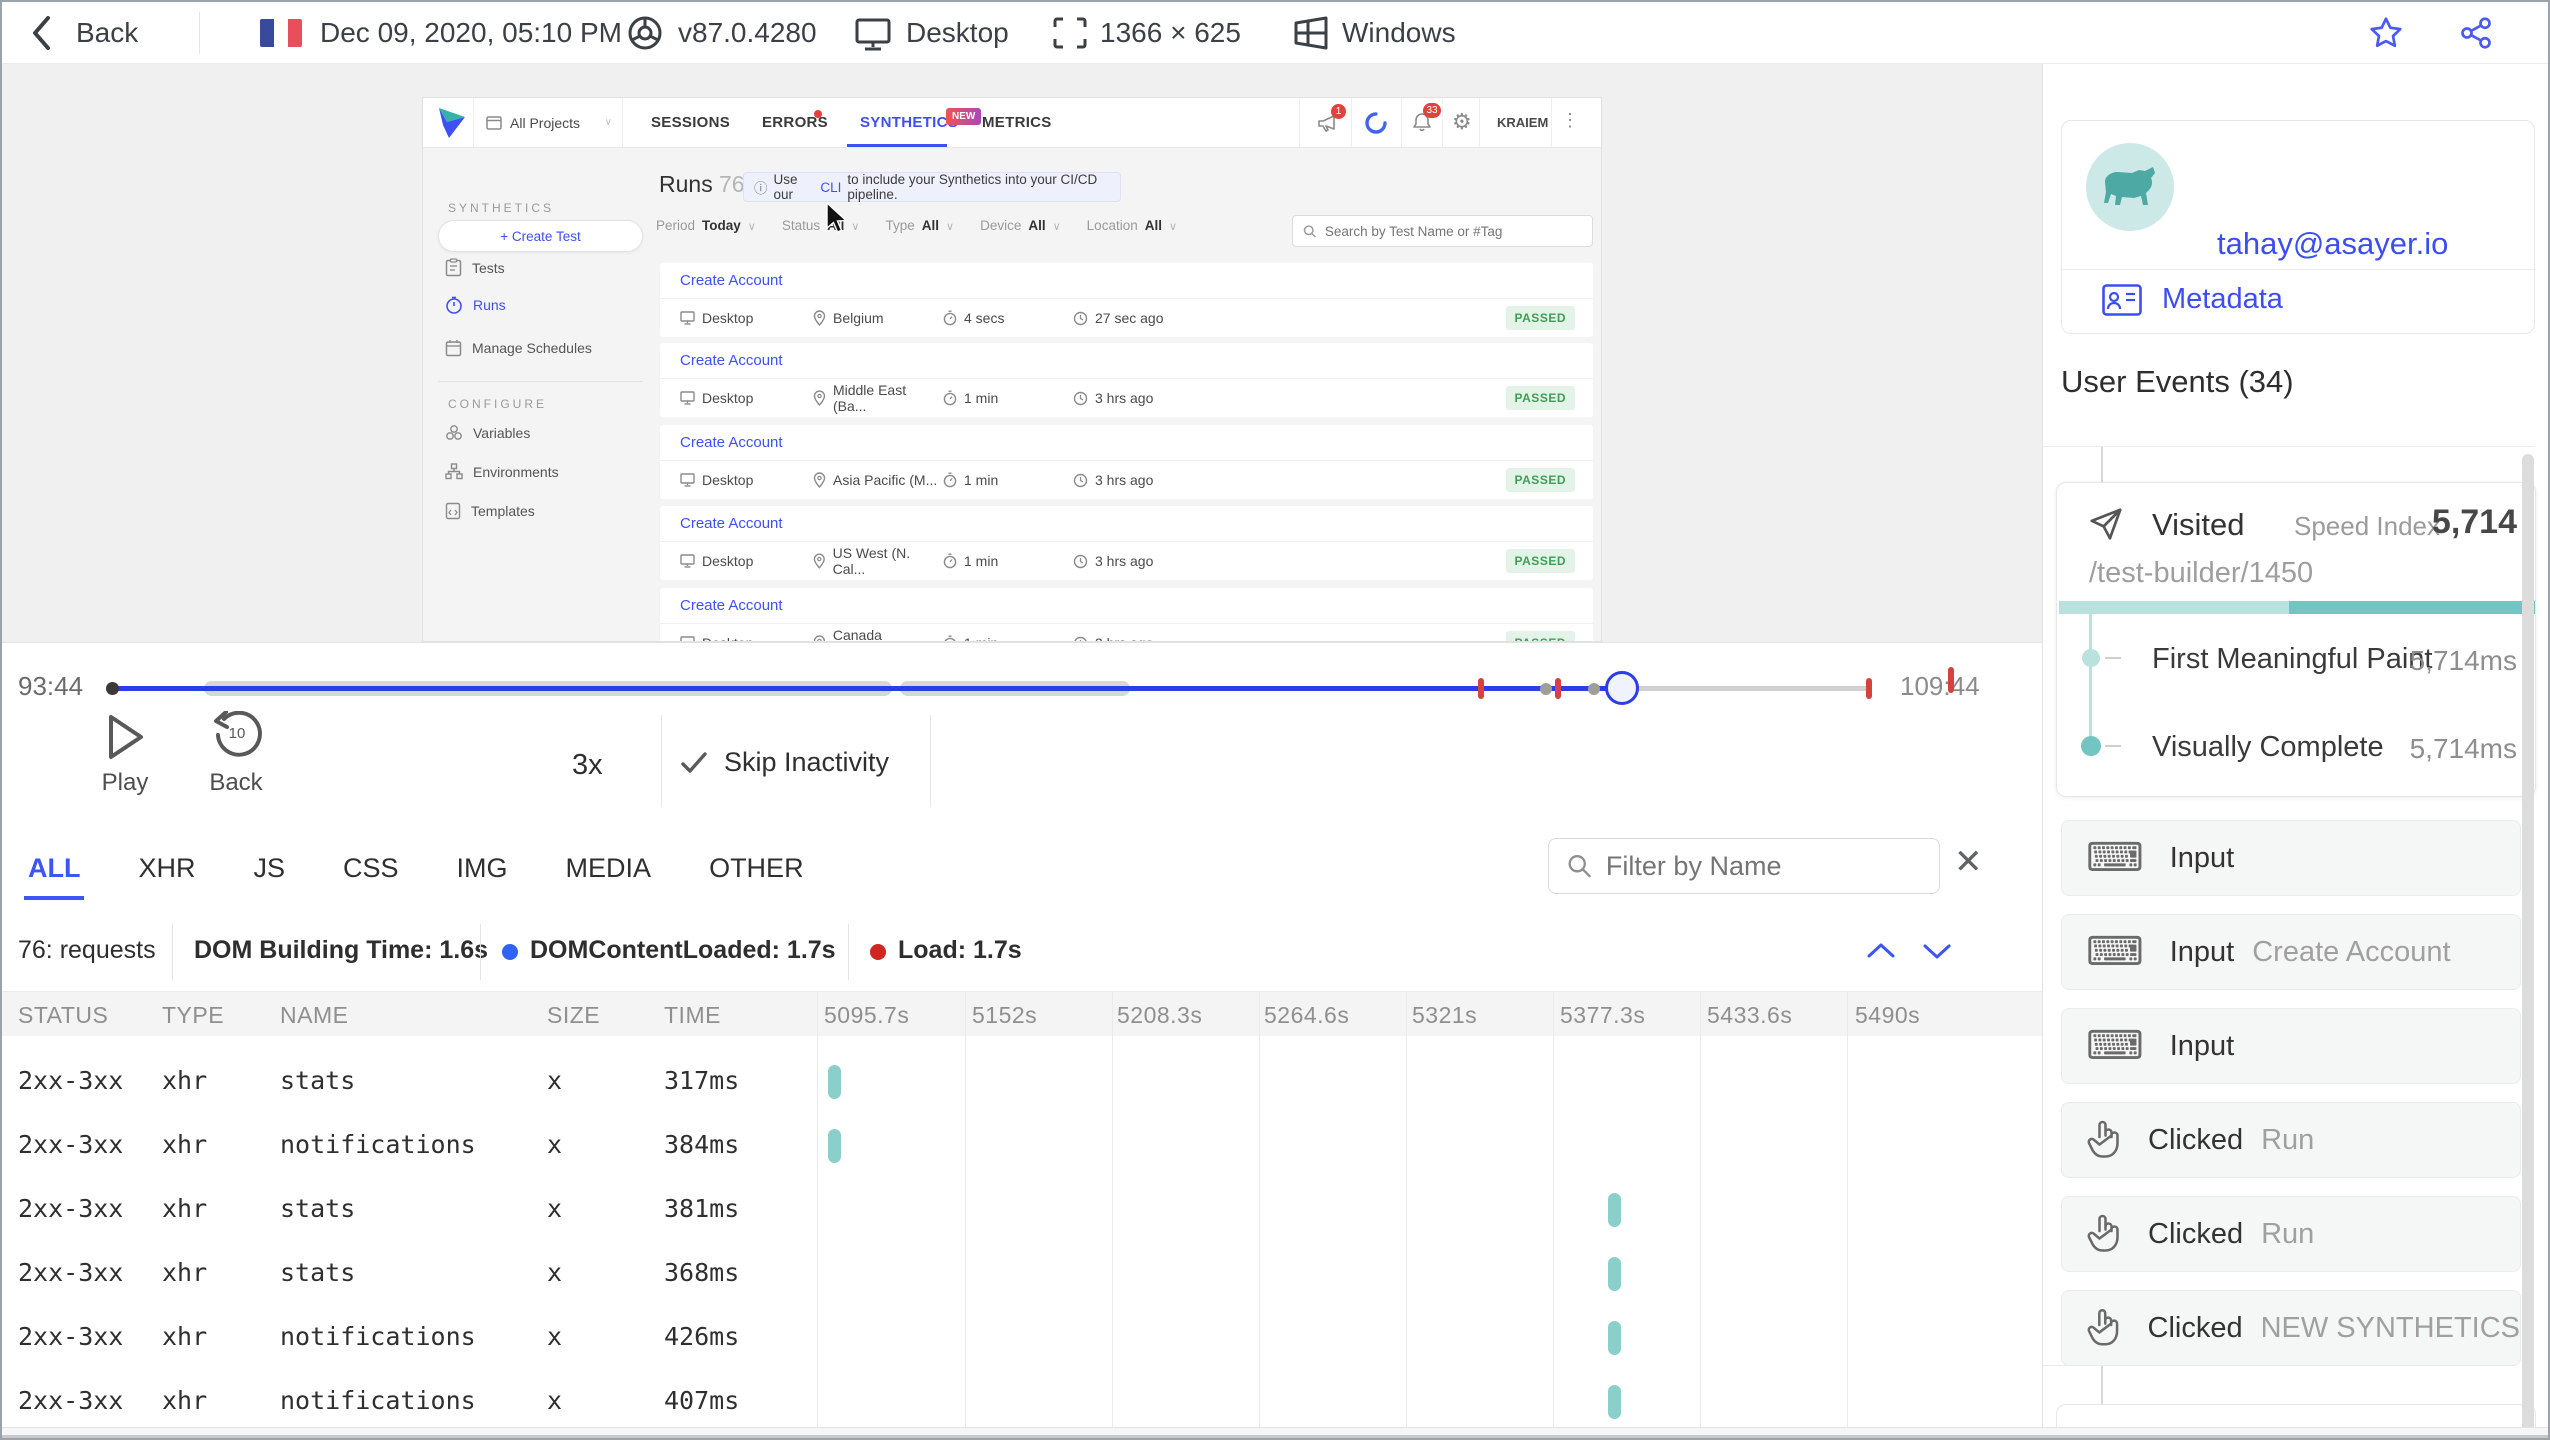 The image size is (2550, 1440). I want to click on filter-device: Device All ∨, so click(1020, 225).